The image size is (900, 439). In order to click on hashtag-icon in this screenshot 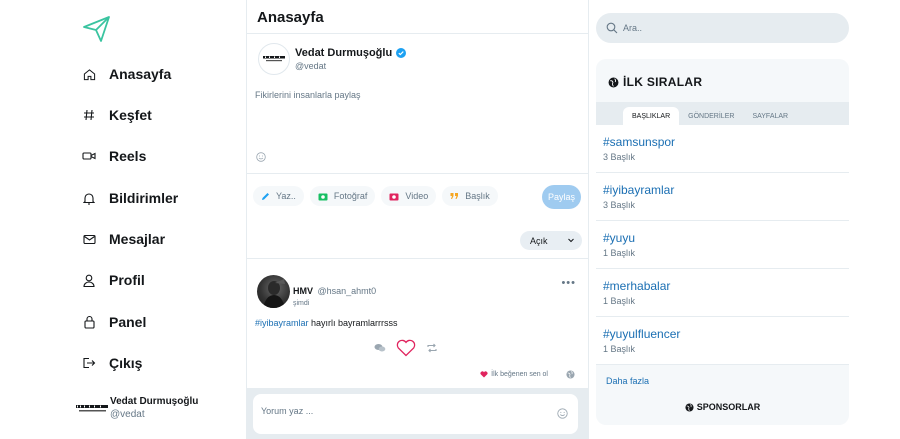, I will do `click(89, 115)`.